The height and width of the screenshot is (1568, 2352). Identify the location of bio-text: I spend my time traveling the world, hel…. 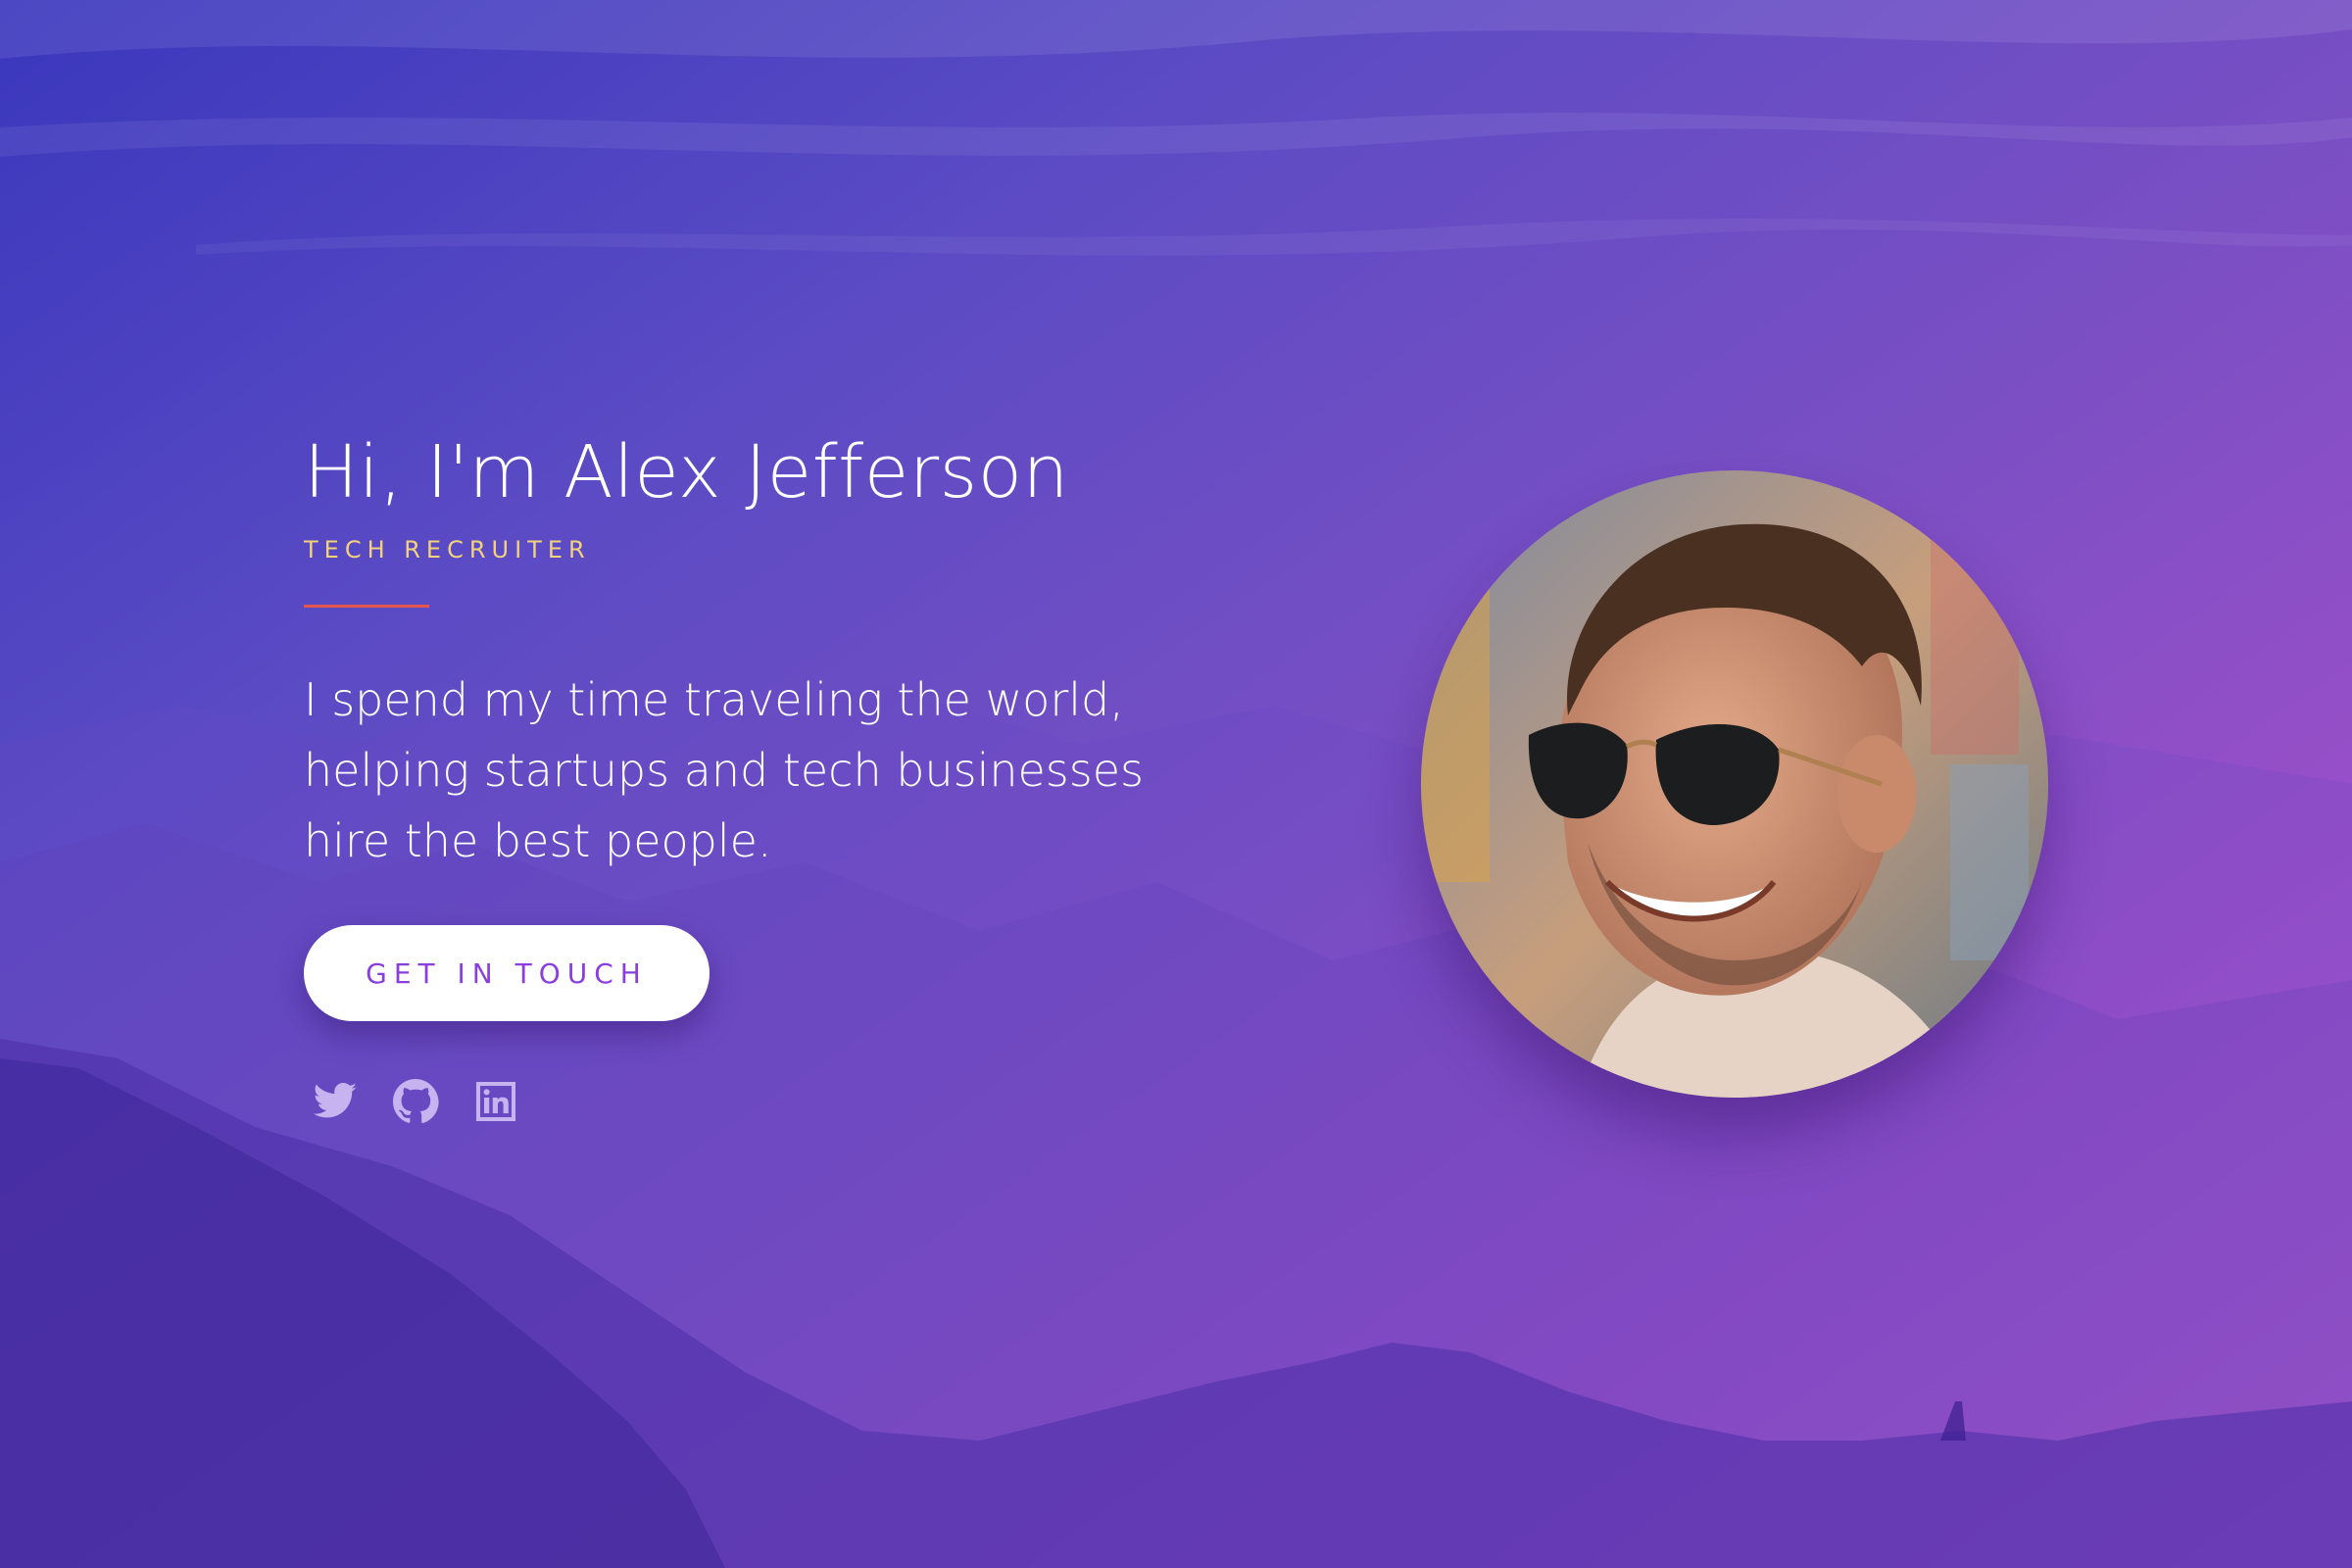
(724, 770).